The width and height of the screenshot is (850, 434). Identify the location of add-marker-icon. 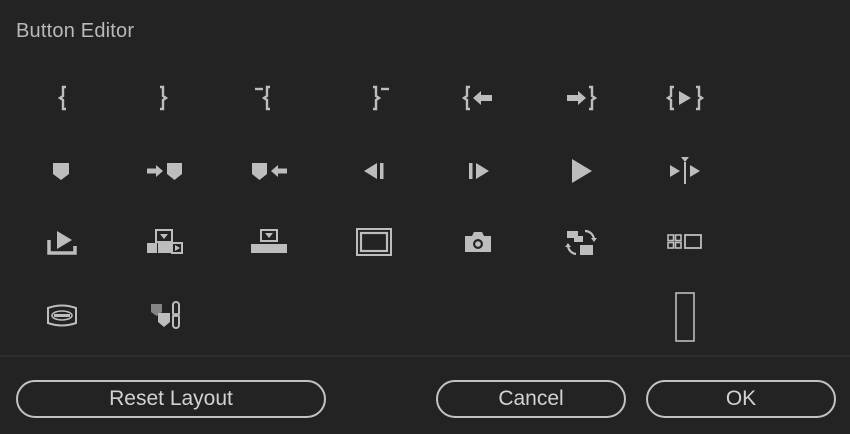
(61, 171).